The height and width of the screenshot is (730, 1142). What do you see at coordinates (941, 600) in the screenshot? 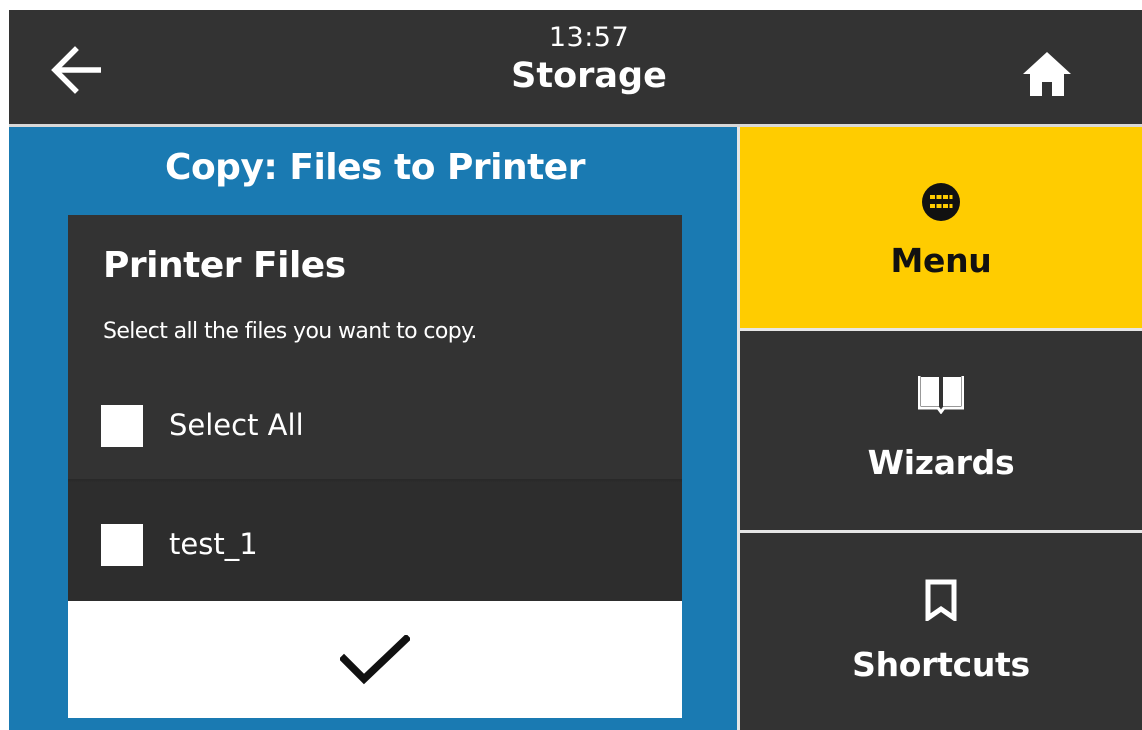
I see `bookmark-icon` at bounding box center [941, 600].